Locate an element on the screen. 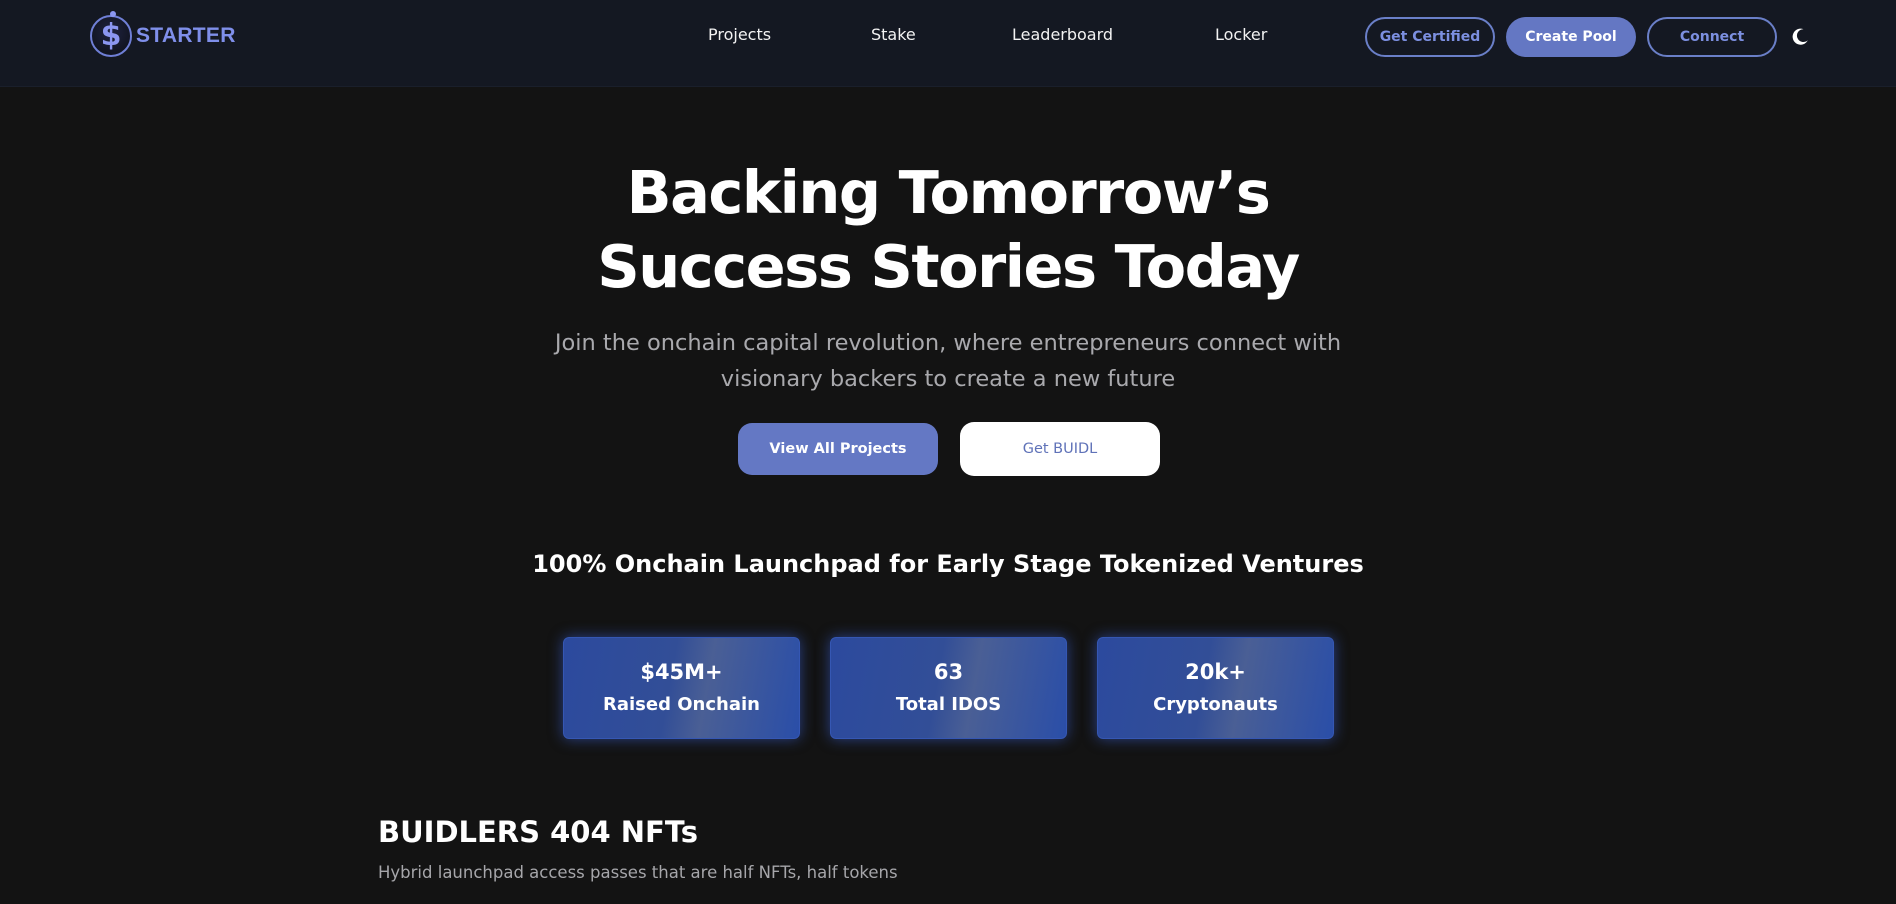 Image resolution: width=1896 pixels, height=904 pixels. starter-logo-icon: $ is located at coordinates (111, 34).